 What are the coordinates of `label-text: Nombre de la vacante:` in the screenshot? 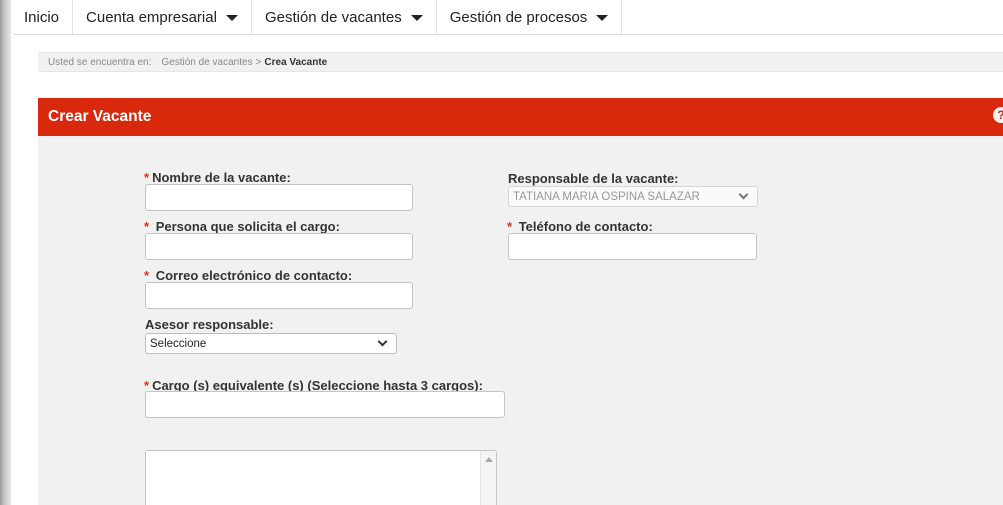 It's located at (221, 177).